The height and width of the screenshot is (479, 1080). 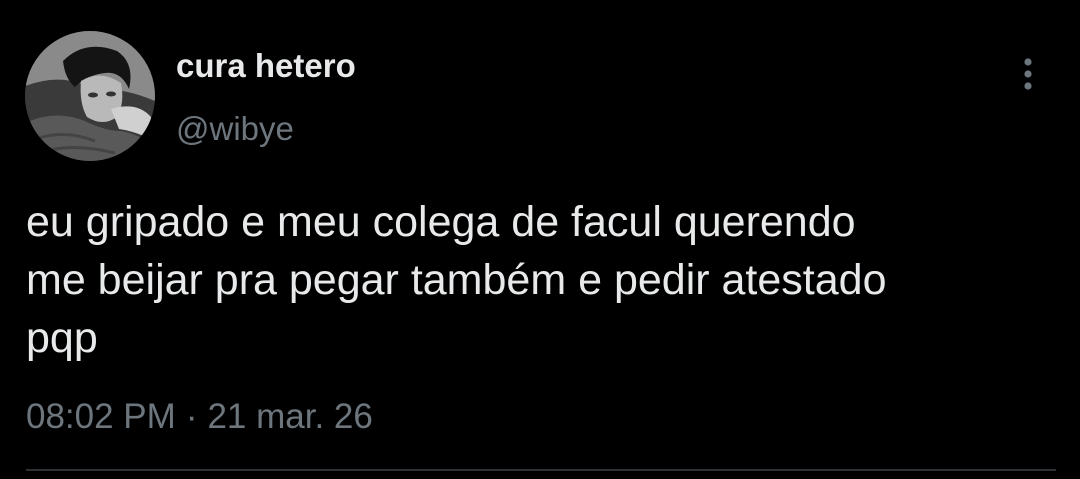 What do you see at coordinates (235, 129) in the screenshot?
I see `user-handle: @wibye` at bounding box center [235, 129].